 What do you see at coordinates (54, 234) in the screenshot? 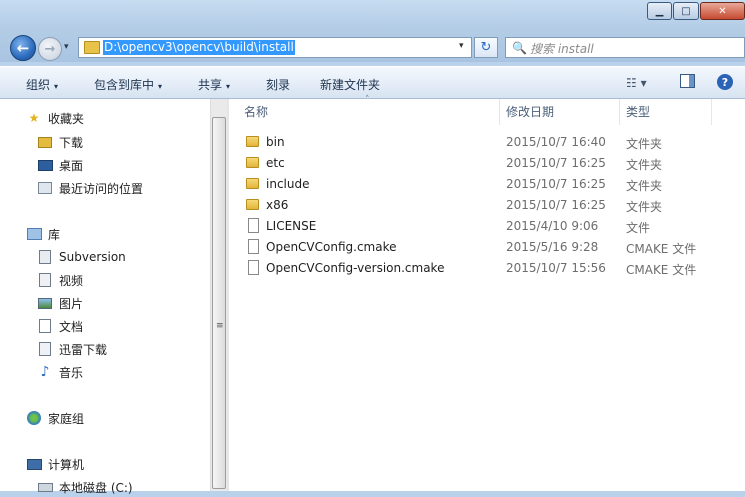
I see `sidebar-item-libraries: 库` at bounding box center [54, 234].